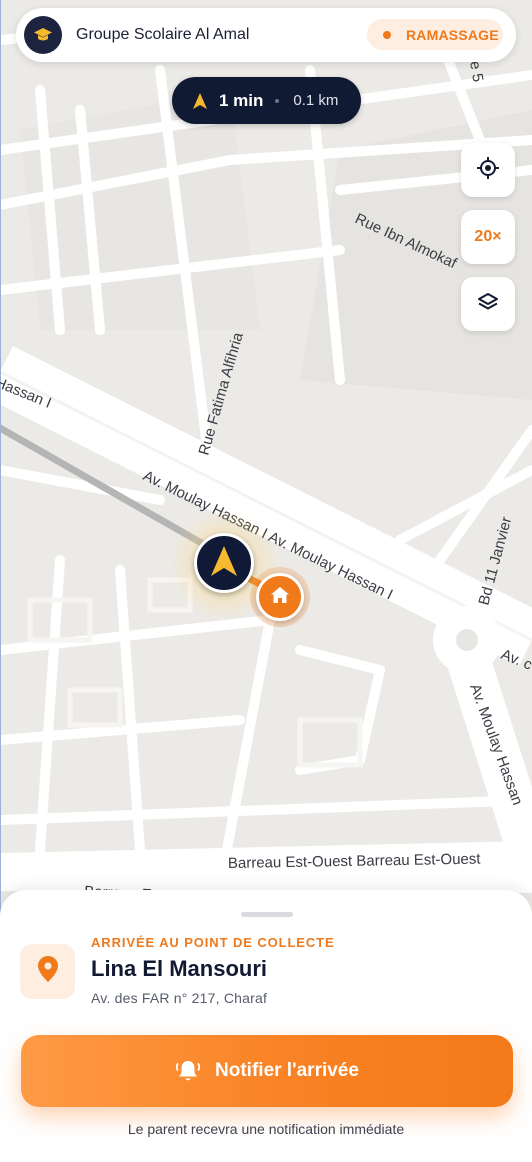 This screenshot has width=532, height=1162. Describe the element at coordinates (267, 914) in the screenshot. I see `sheet-drag-handle` at that location.